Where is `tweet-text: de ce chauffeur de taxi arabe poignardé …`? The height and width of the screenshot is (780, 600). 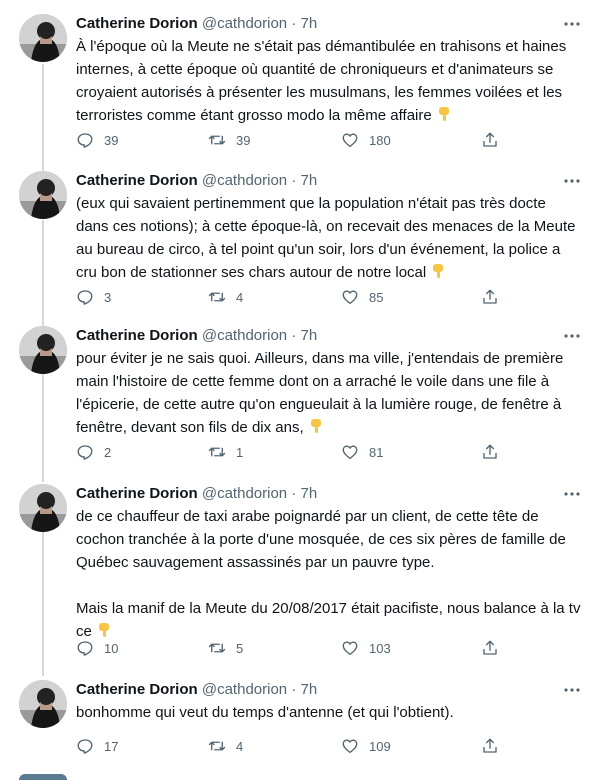 tweet-text: de ce chauffeur de taxi arabe poignardé … is located at coordinates (329, 574).